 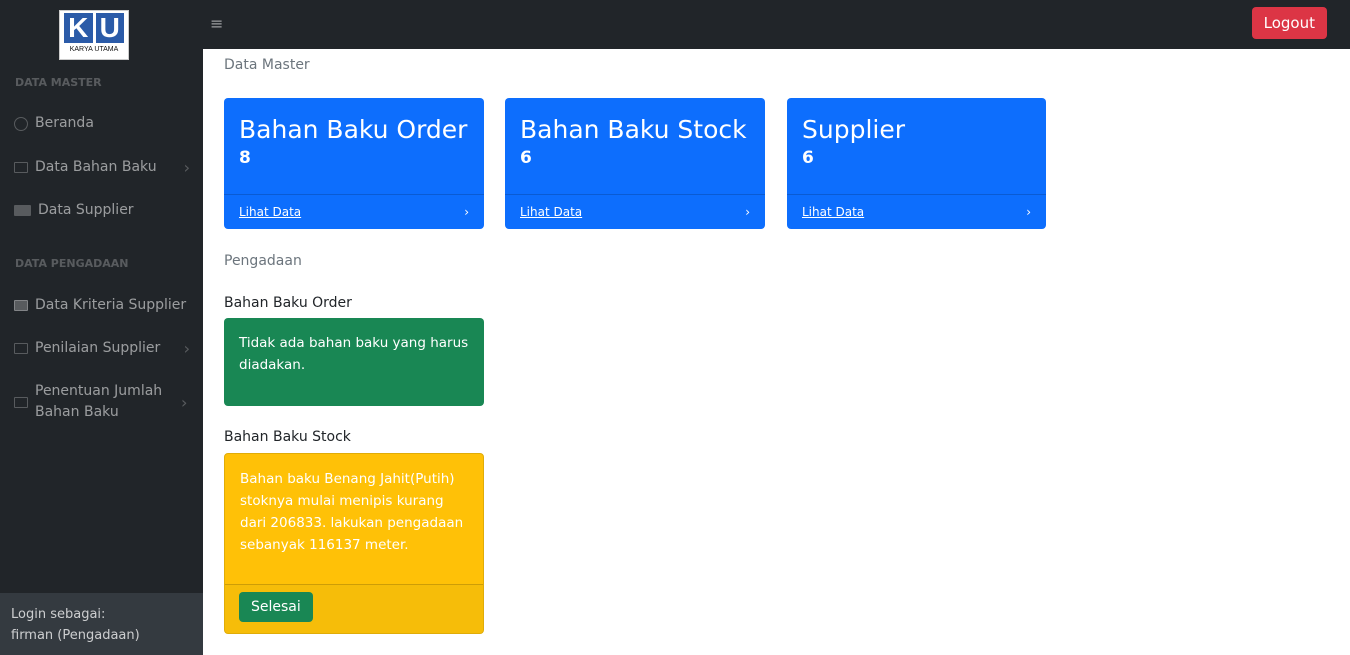 What do you see at coordinates (72, 263) in the screenshot?
I see `sidebar-heading: DATA PENGADAAN` at bounding box center [72, 263].